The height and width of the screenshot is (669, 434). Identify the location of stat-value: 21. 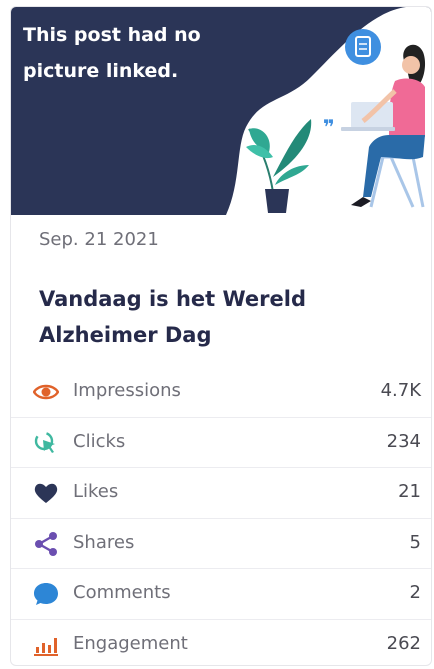
(409, 492).